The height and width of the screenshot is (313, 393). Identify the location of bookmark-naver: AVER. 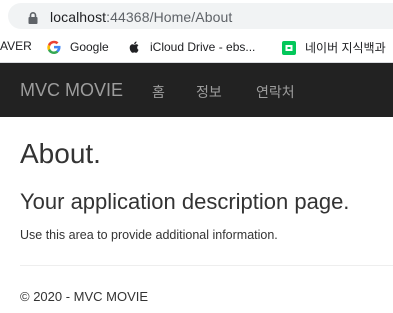
(16, 46).